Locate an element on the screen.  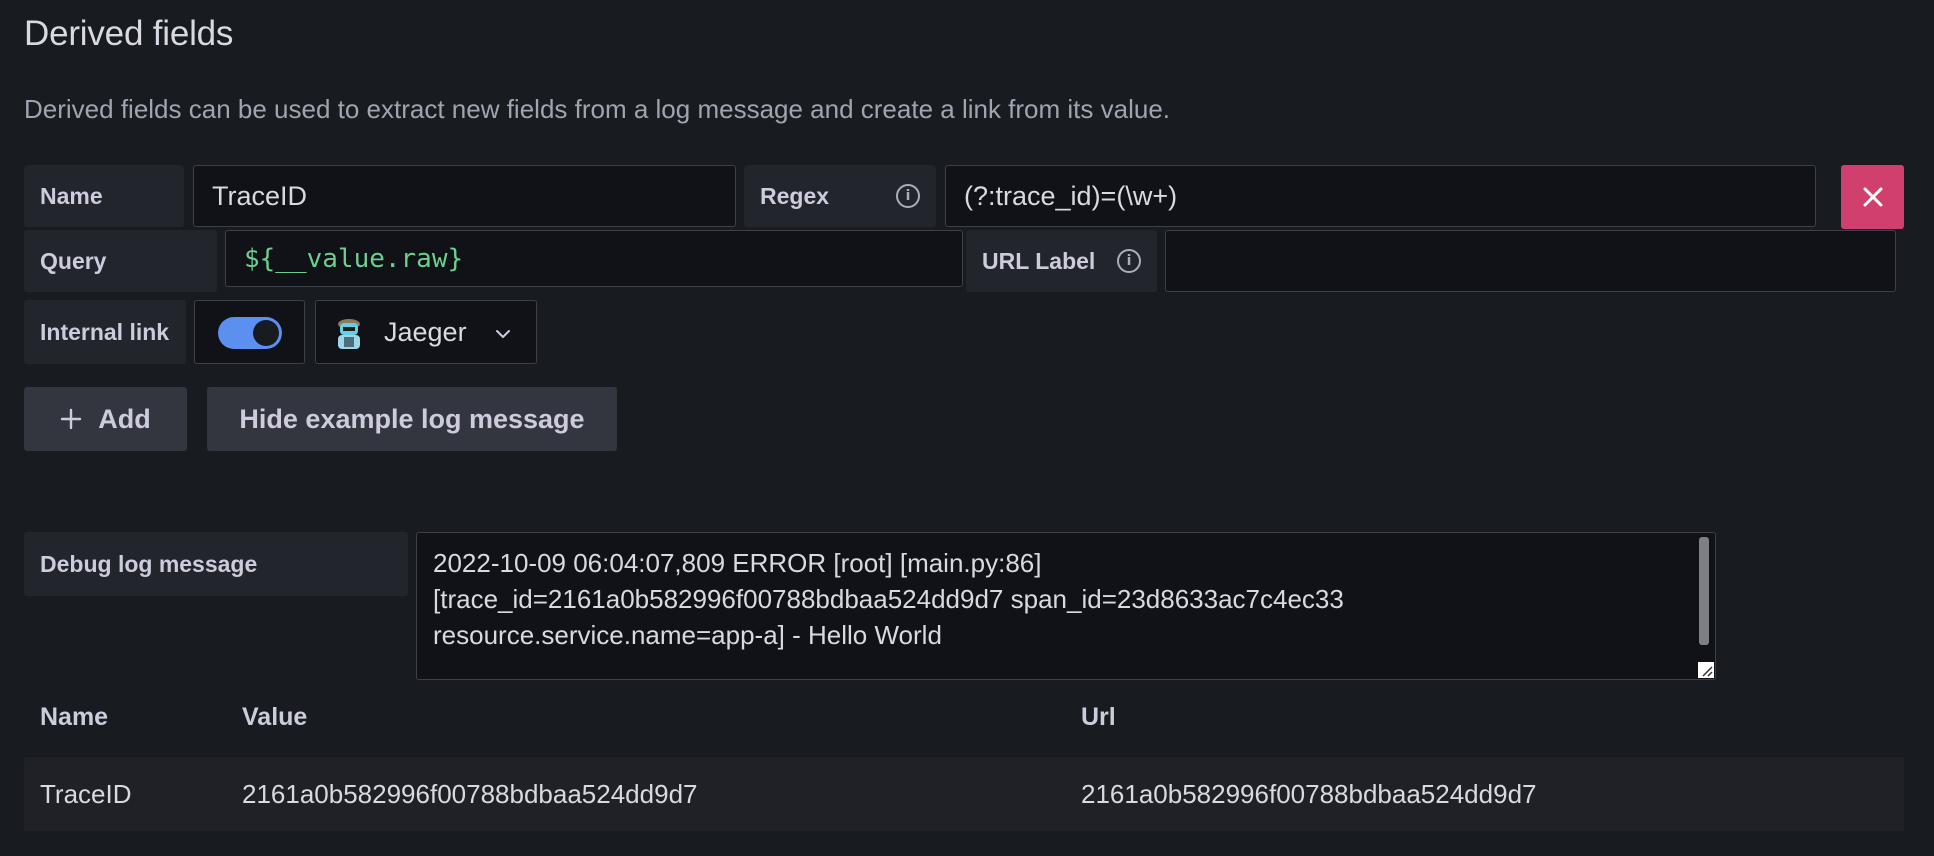
regex-label-text: Regex is located at coordinates (795, 195).